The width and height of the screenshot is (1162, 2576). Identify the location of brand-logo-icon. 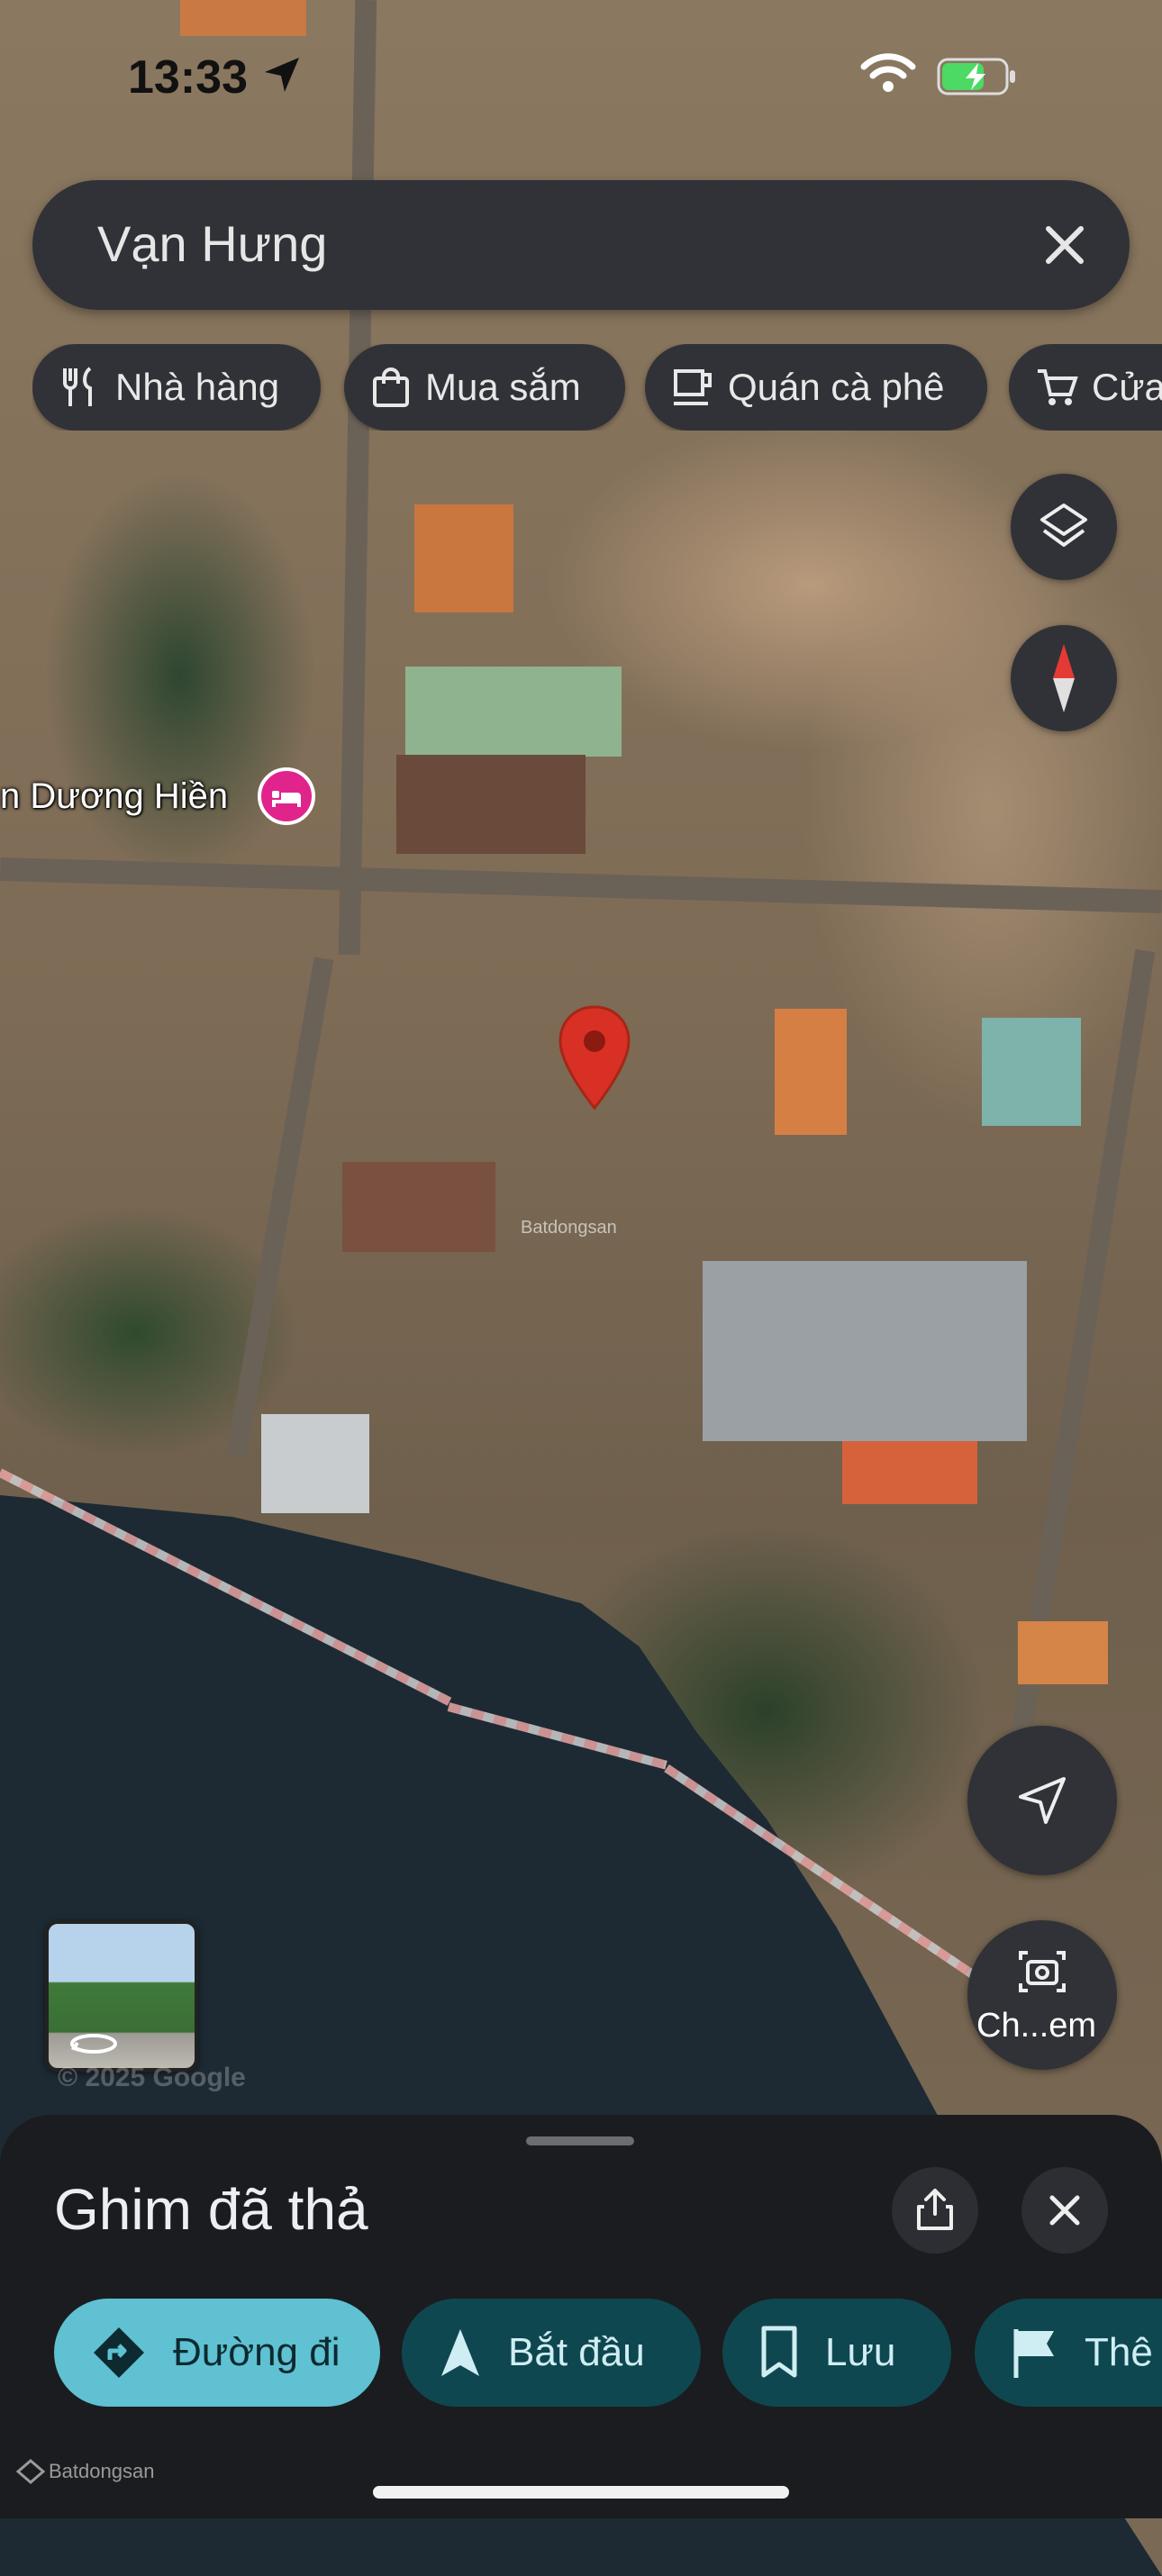
(31, 2471).